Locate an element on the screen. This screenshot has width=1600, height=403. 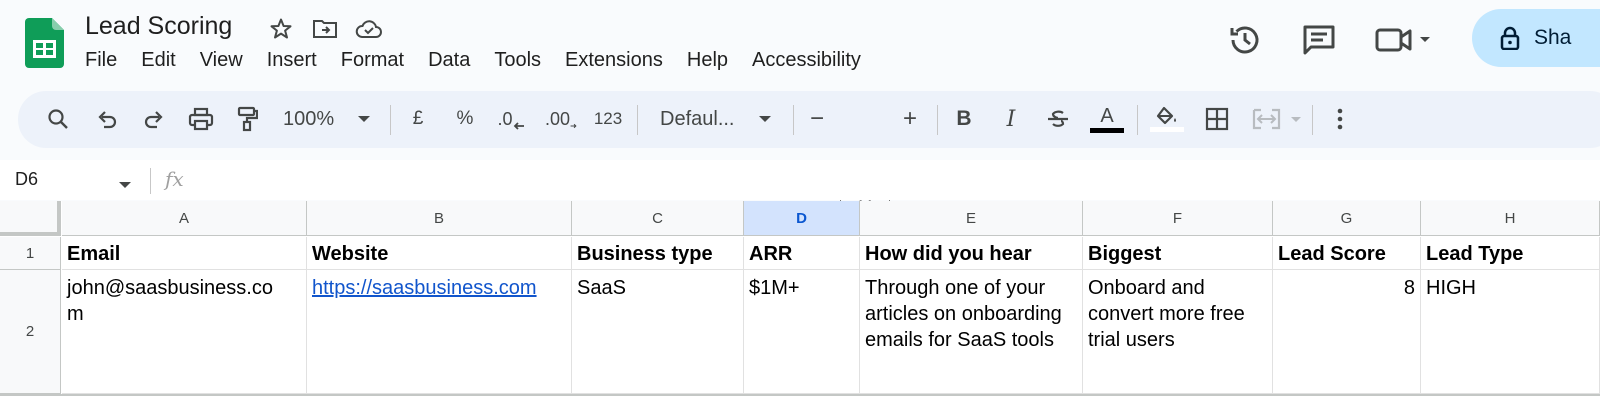
arrow-right-icon is located at coordinates (573, 126).